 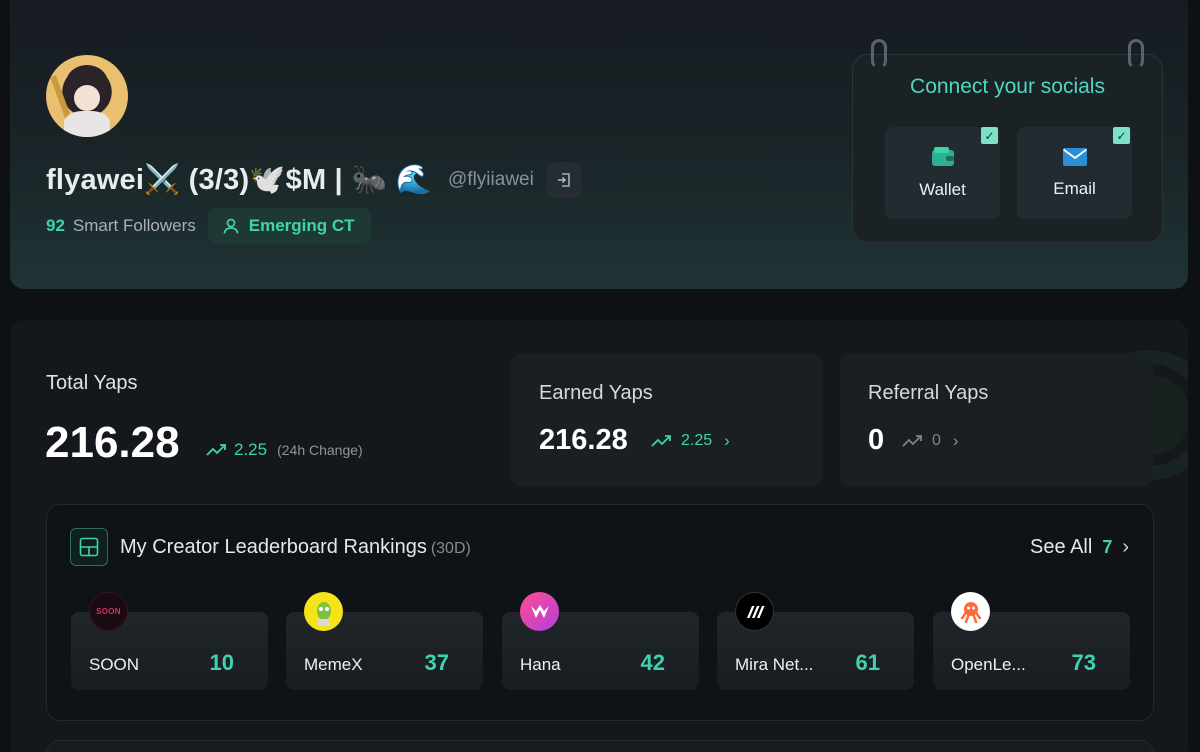 What do you see at coordinates (942, 173) in the screenshot?
I see `wallet-button: ✓ Wallet` at bounding box center [942, 173].